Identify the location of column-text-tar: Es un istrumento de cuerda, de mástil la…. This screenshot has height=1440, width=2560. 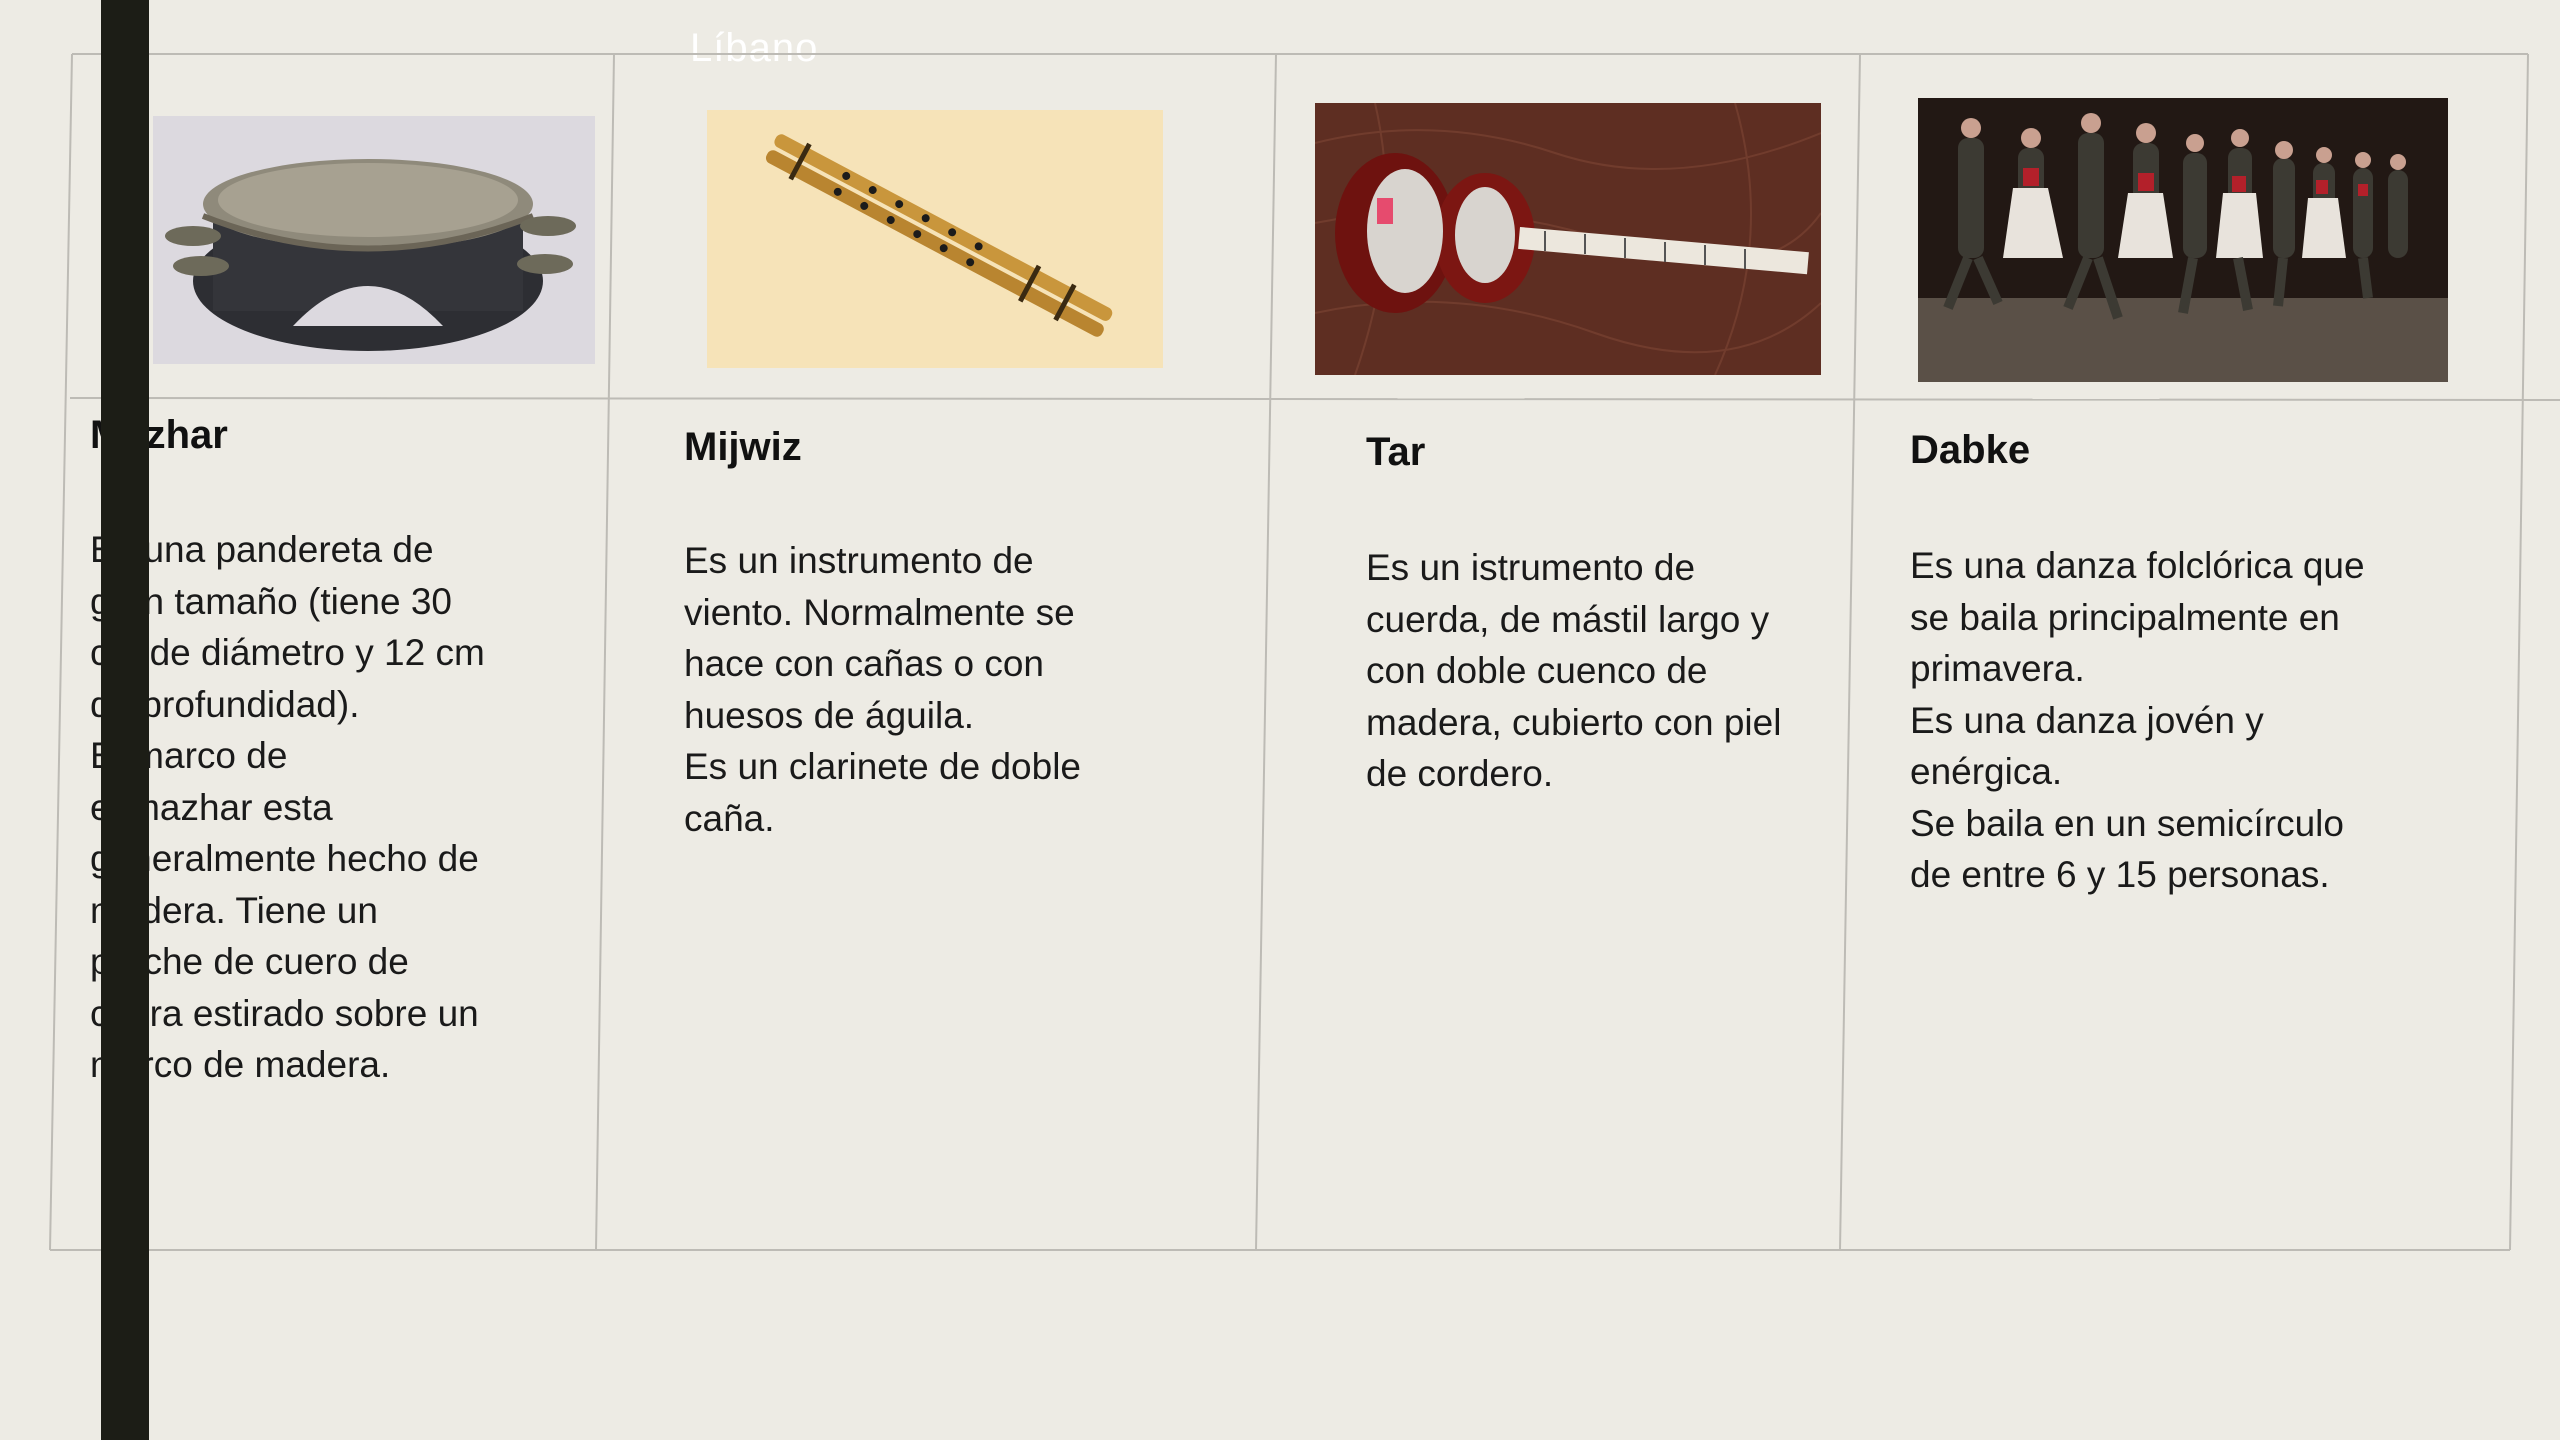
(1574, 670).